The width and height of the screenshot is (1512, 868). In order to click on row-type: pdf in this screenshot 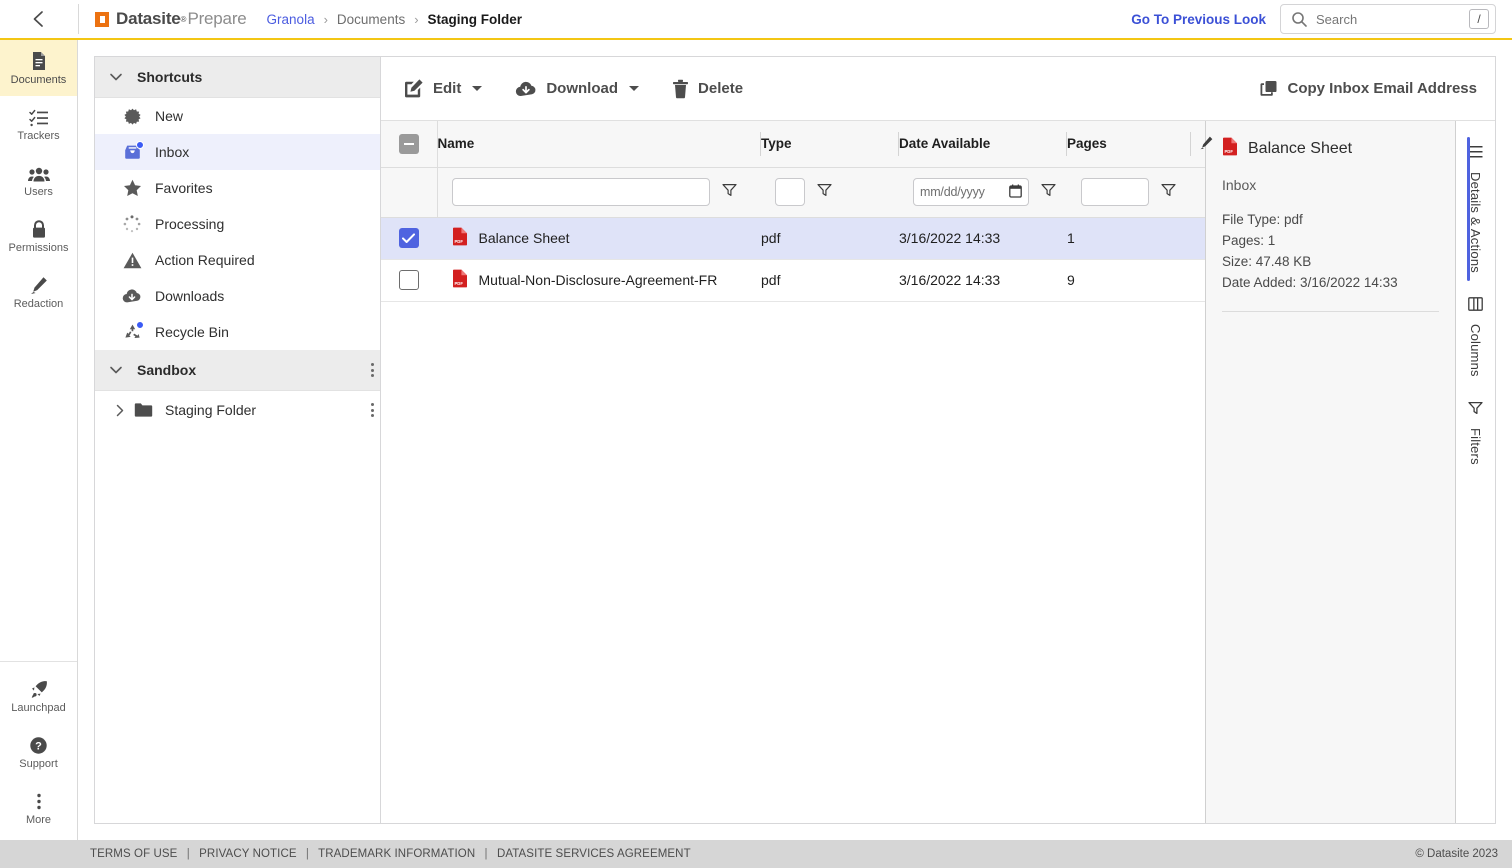, I will do `click(830, 238)`.